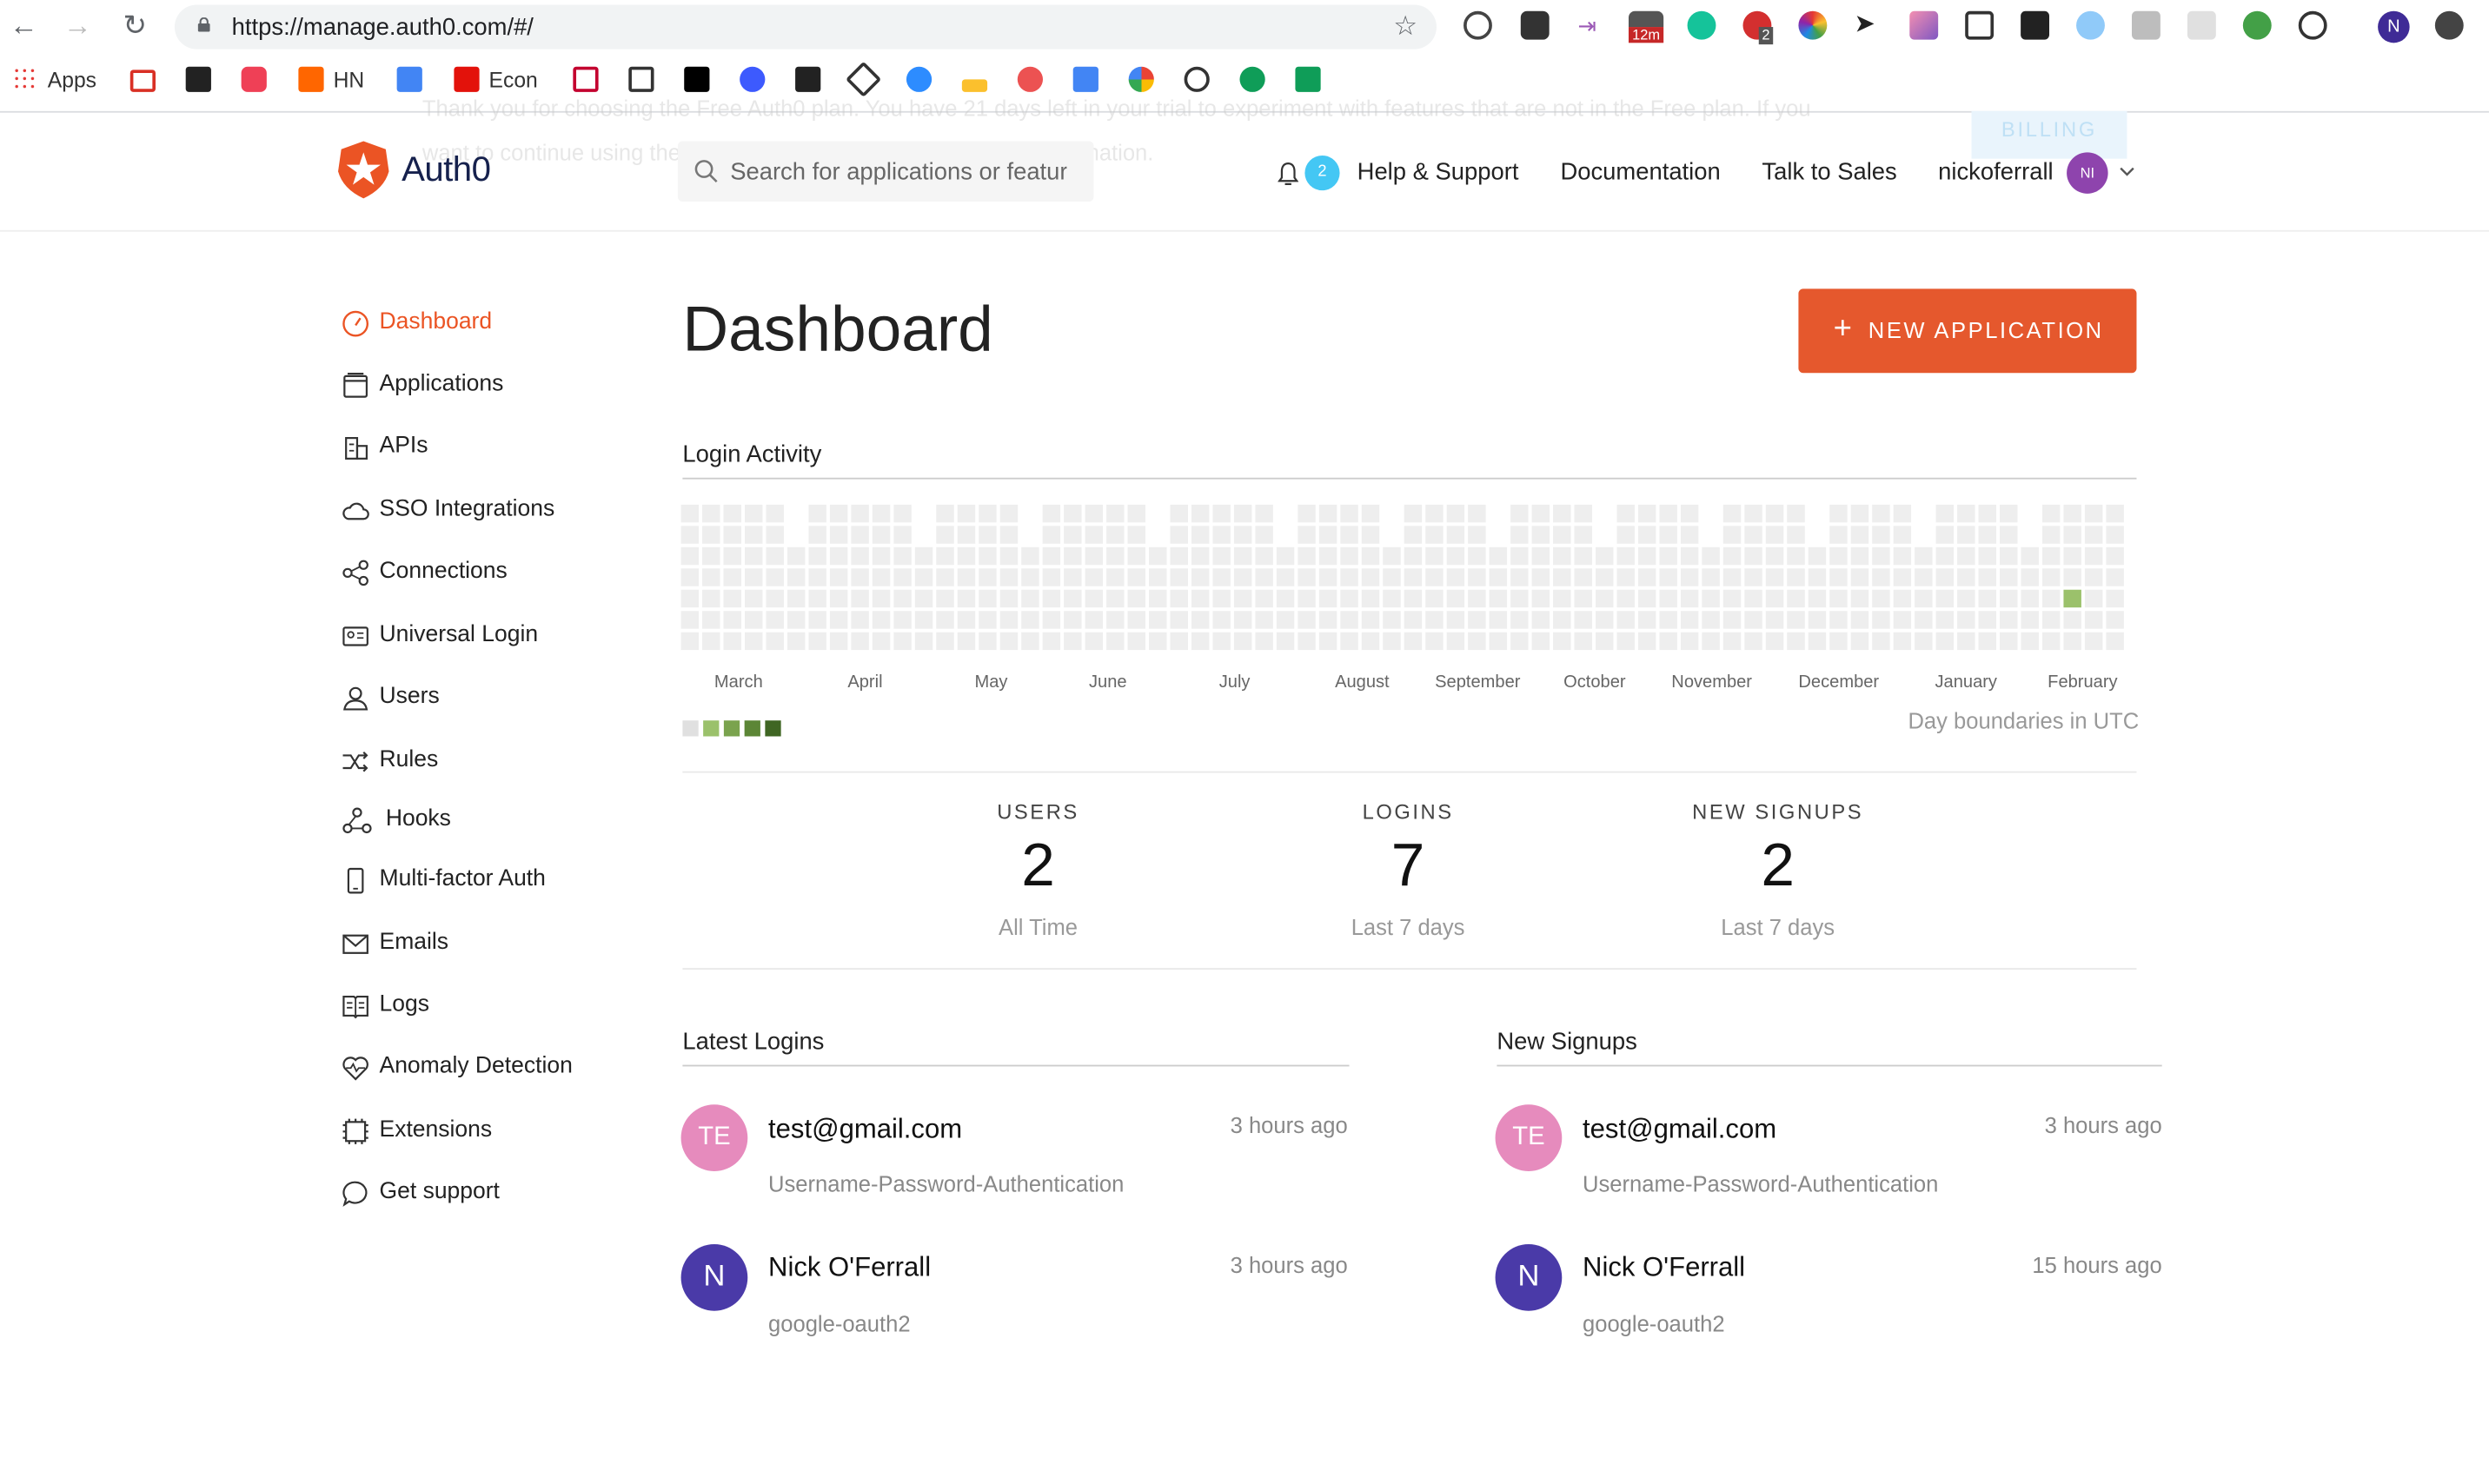 The image size is (2489, 1484). What do you see at coordinates (1438, 172) in the screenshot?
I see `help-support-link: Help & Support` at bounding box center [1438, 172].